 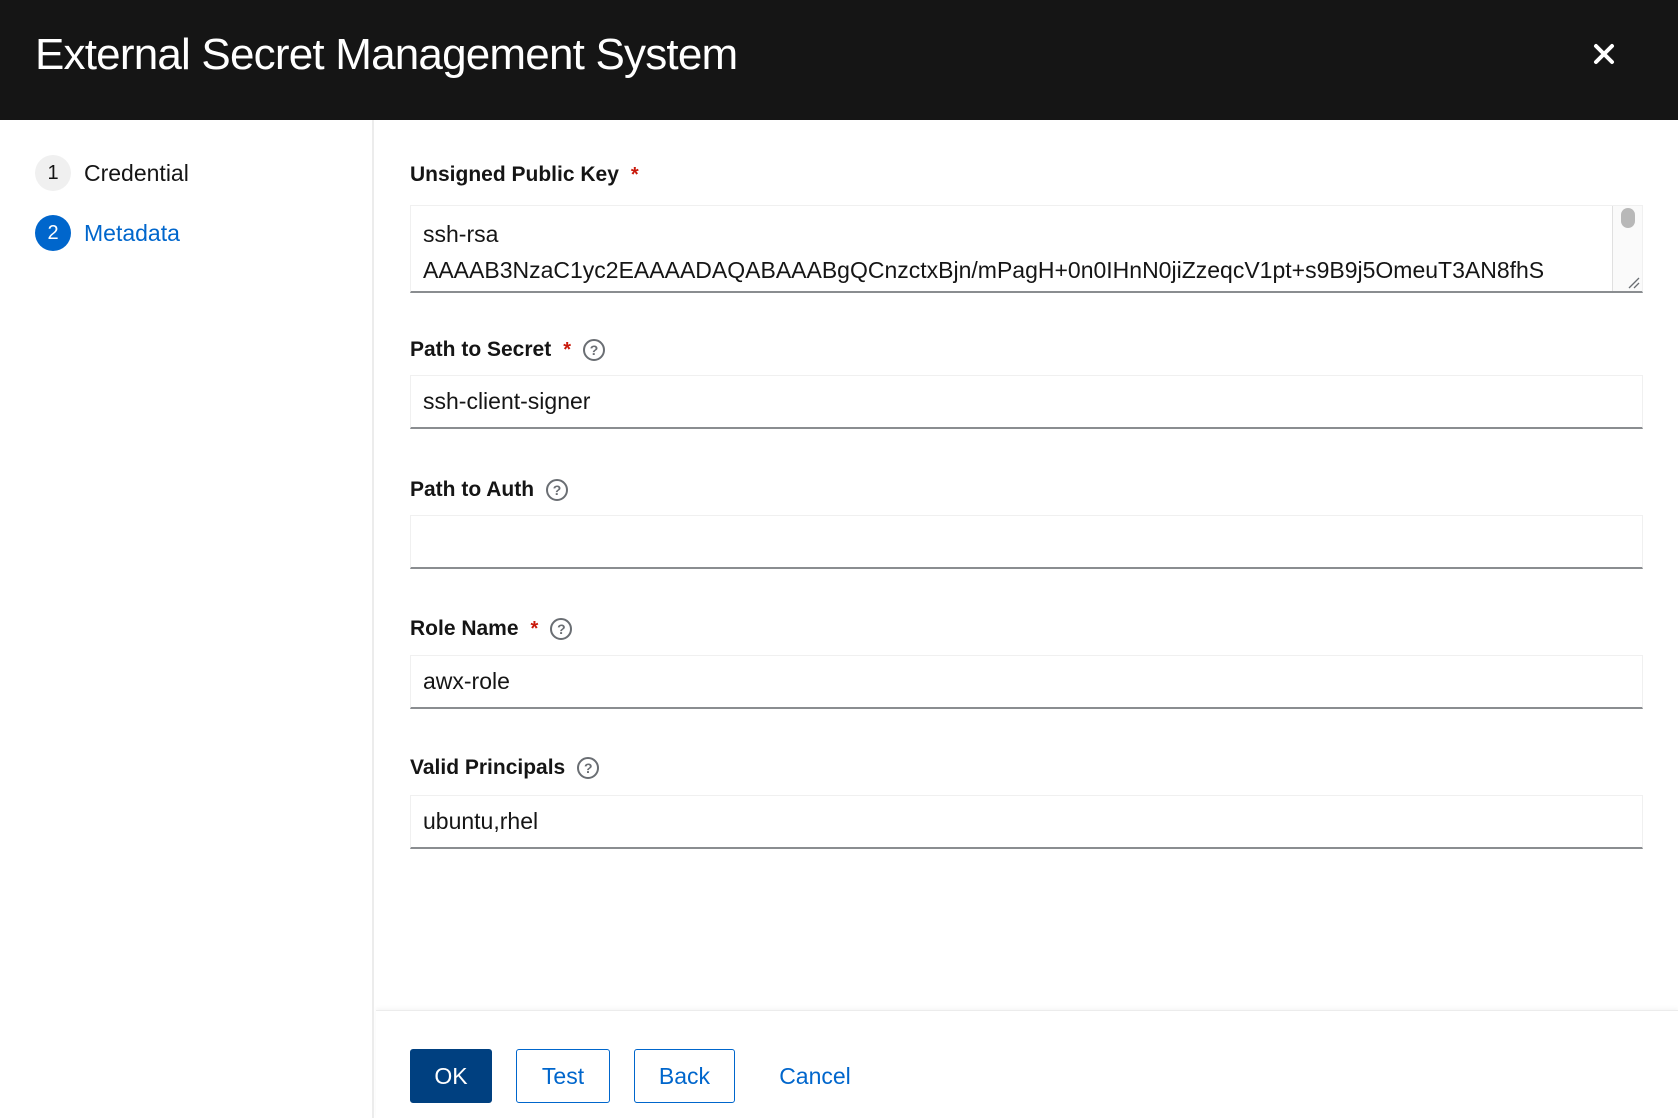 I want to click on nav-item-metadata: 2 Metadata, so click(x=107, y=233).